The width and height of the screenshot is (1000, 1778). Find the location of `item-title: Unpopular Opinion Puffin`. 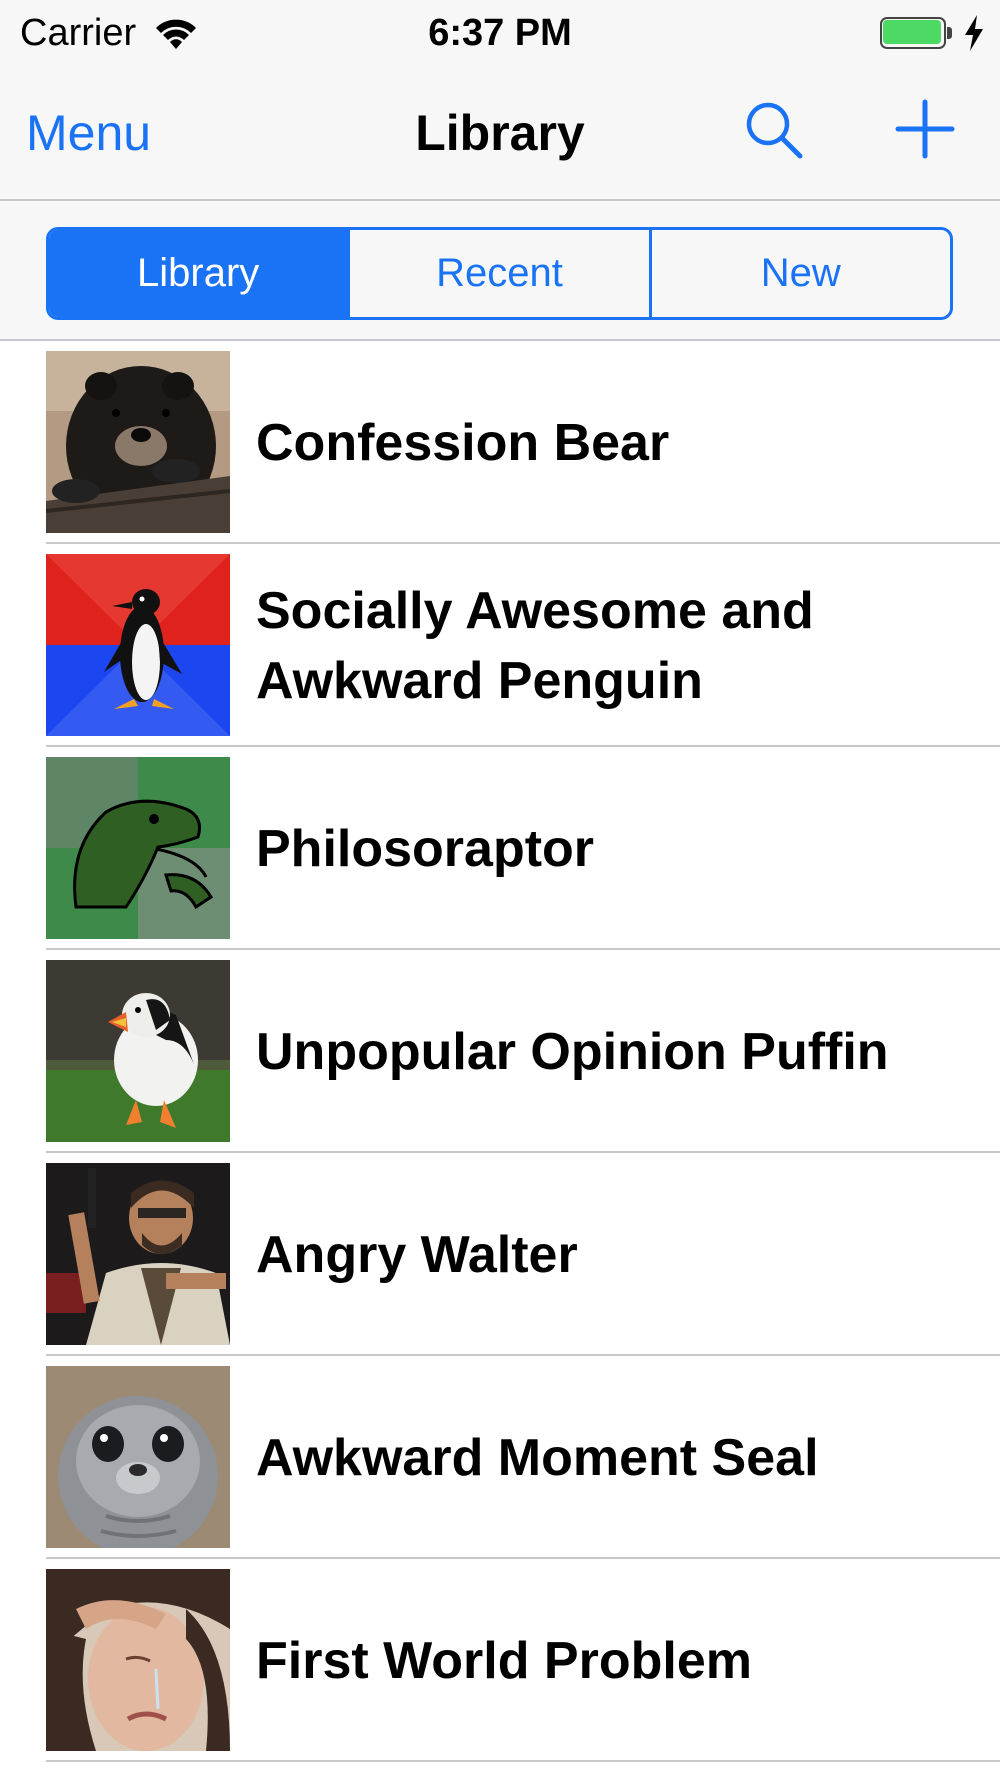

item-title: Unpopular Opinion Puffin is located at coordinates (572, 1051).